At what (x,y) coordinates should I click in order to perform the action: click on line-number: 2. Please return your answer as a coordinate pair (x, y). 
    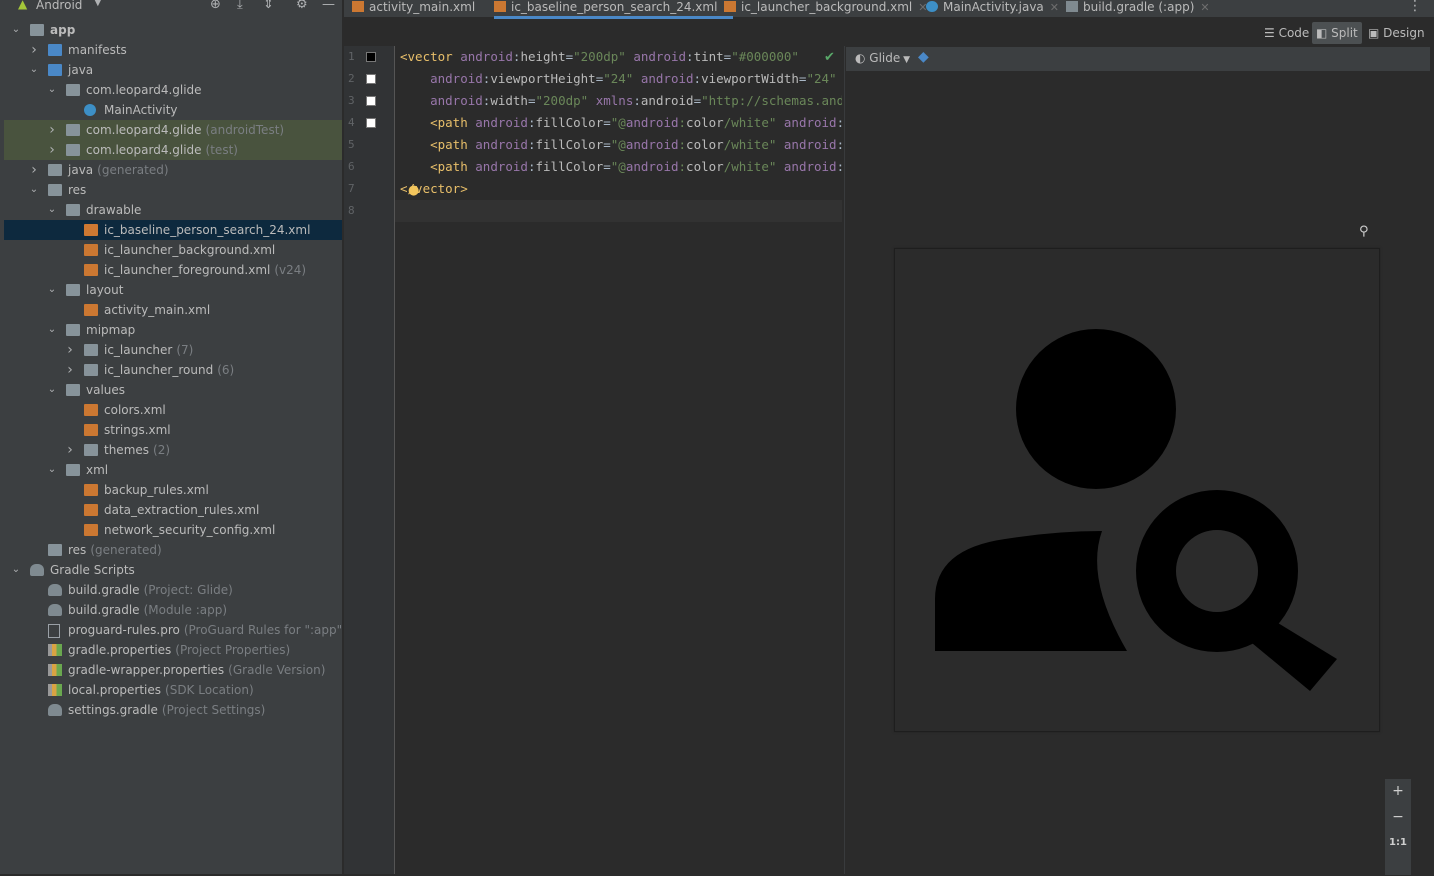
    Looking at the image, I should click on (351, 78).